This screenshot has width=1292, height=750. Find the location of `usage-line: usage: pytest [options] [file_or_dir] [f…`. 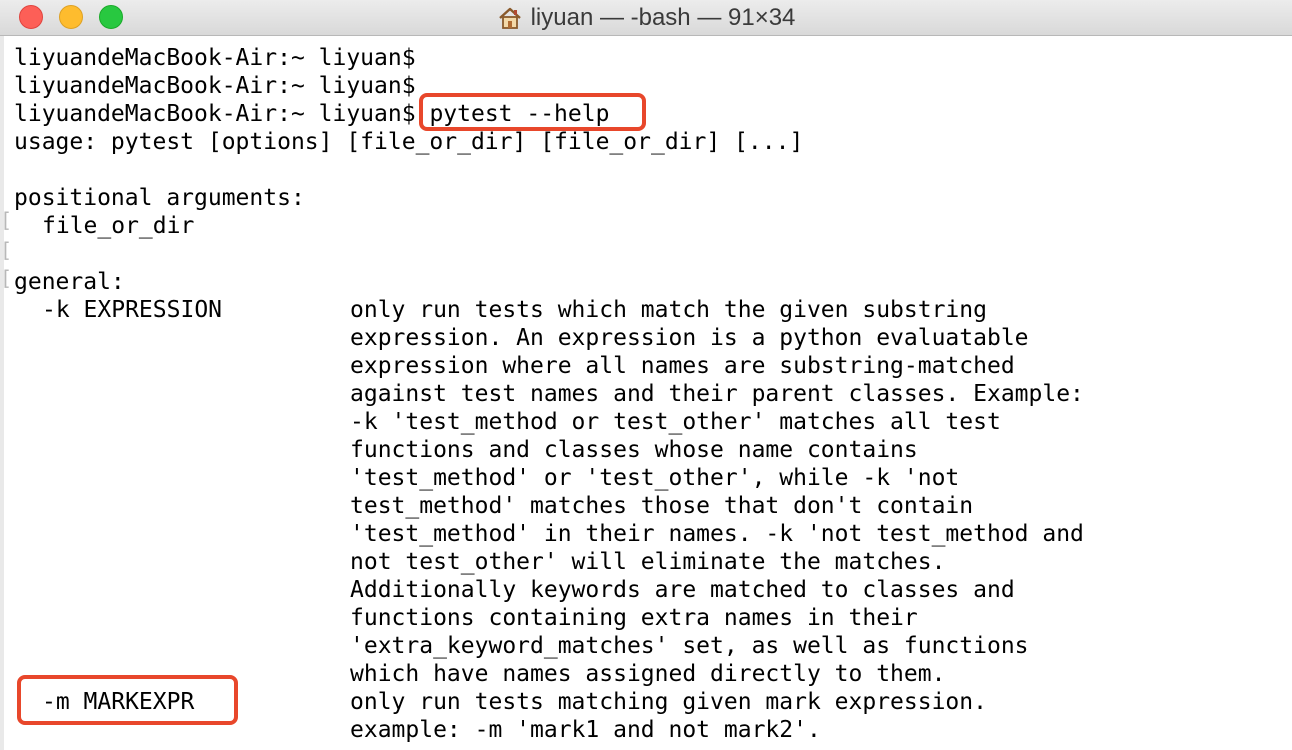

usage-line: usage: pytest [options] [file_or_dir] [f… is located at coordinates (409, 142).